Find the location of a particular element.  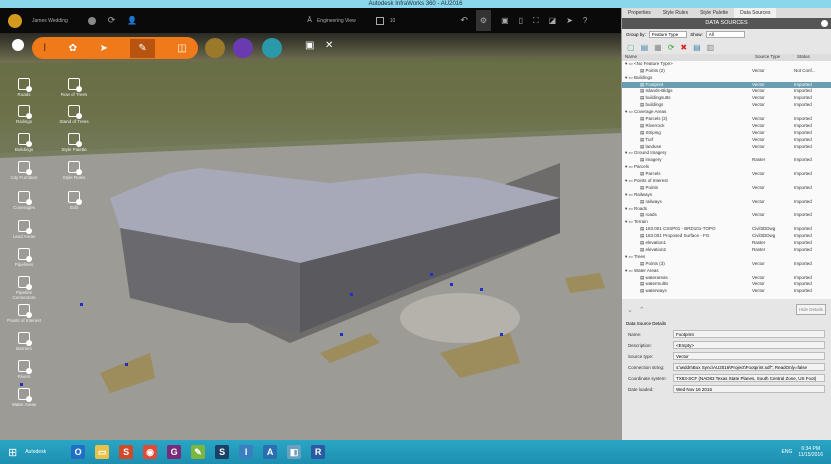

detail-value: Footprint is located at coordinates (749, 334).